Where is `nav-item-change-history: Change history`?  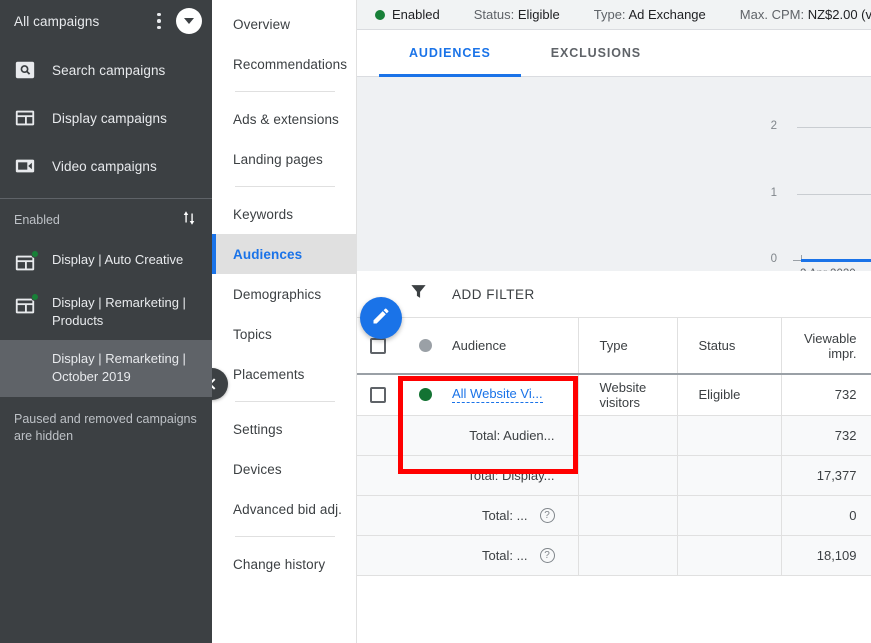 nav-item-change-history: Change history is located at coordinates (284, 564).